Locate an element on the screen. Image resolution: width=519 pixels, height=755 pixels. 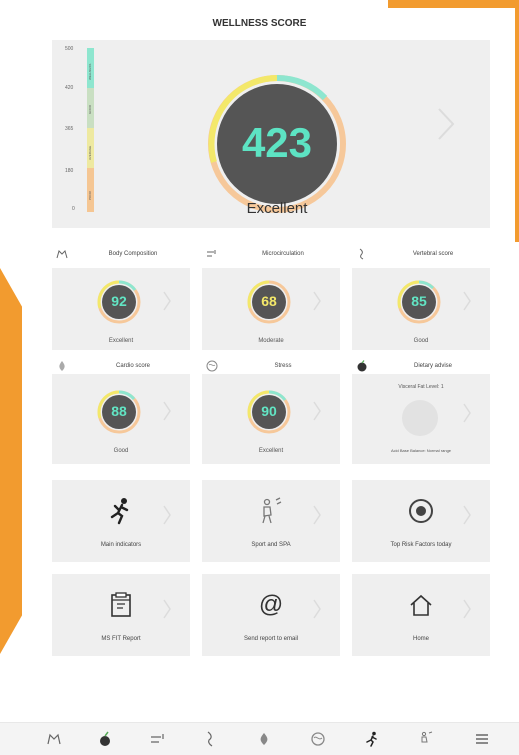
microcirculation-card: 68 Moderate is located at coordinates (271, 309).